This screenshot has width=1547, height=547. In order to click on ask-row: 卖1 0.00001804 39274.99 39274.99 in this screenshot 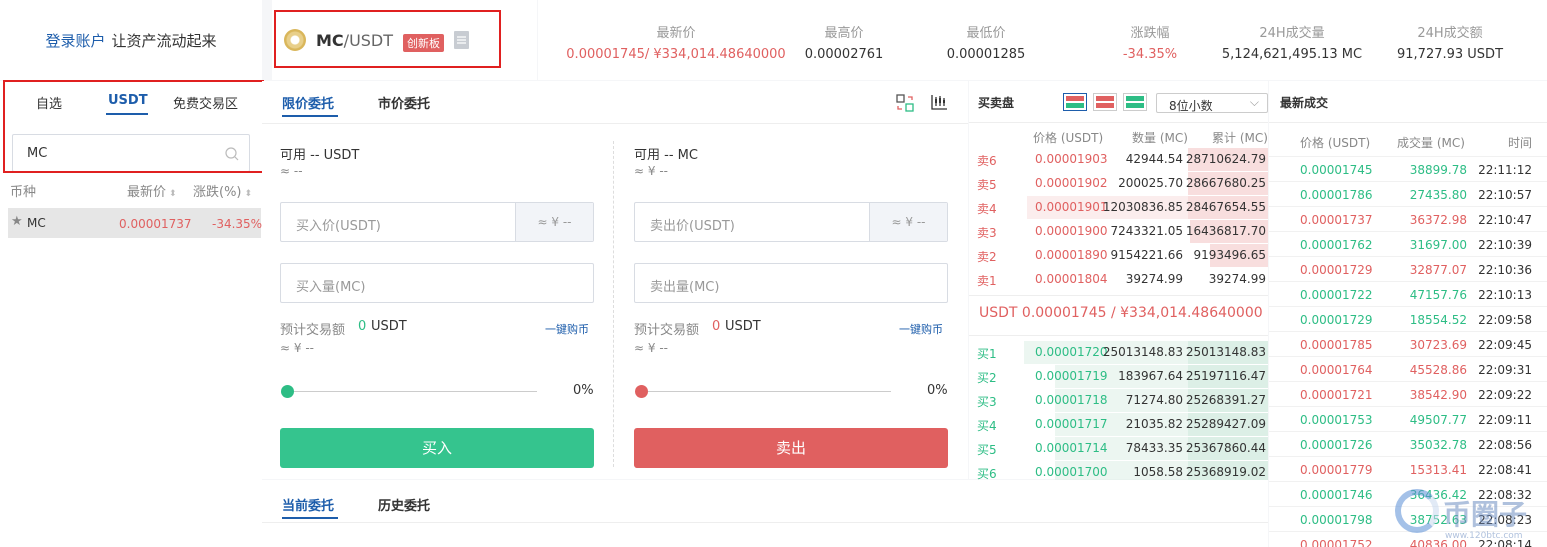, I will do `click(1118, 279)`.